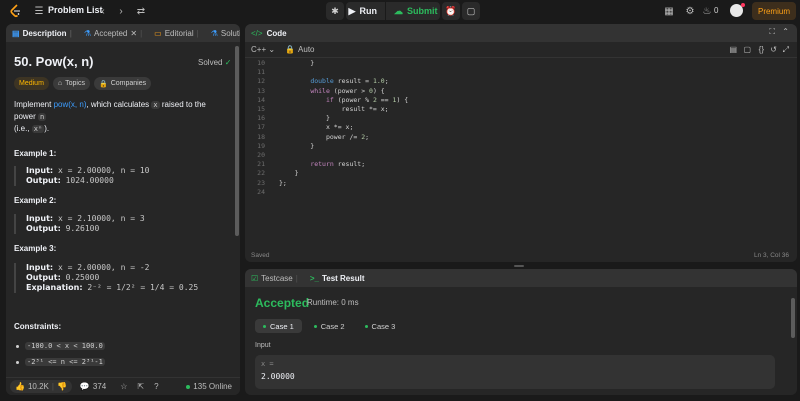 The height and width of the screenshot is (401, 800). Describe the element at coordinates (35, 153) in the screenshot. I see `example-title: Example 1:` at that location.